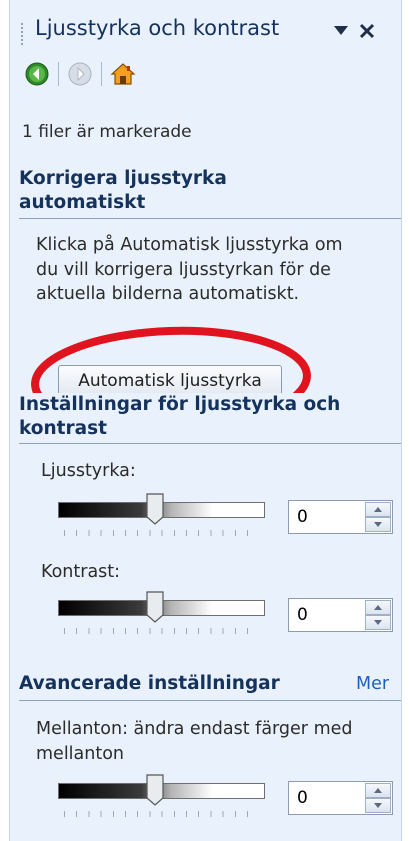 This screenshot has height=841, width=409. I want to click on contrast-spinner: 0, so click(340, 615).